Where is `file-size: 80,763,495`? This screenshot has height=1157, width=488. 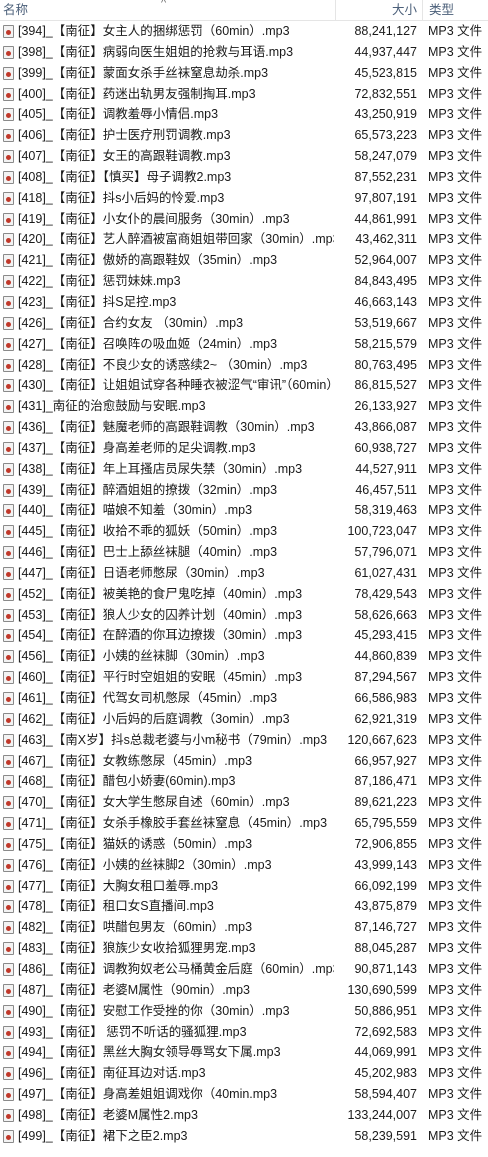
file-size: 80,763,495 is located at coordinates (385, 364).